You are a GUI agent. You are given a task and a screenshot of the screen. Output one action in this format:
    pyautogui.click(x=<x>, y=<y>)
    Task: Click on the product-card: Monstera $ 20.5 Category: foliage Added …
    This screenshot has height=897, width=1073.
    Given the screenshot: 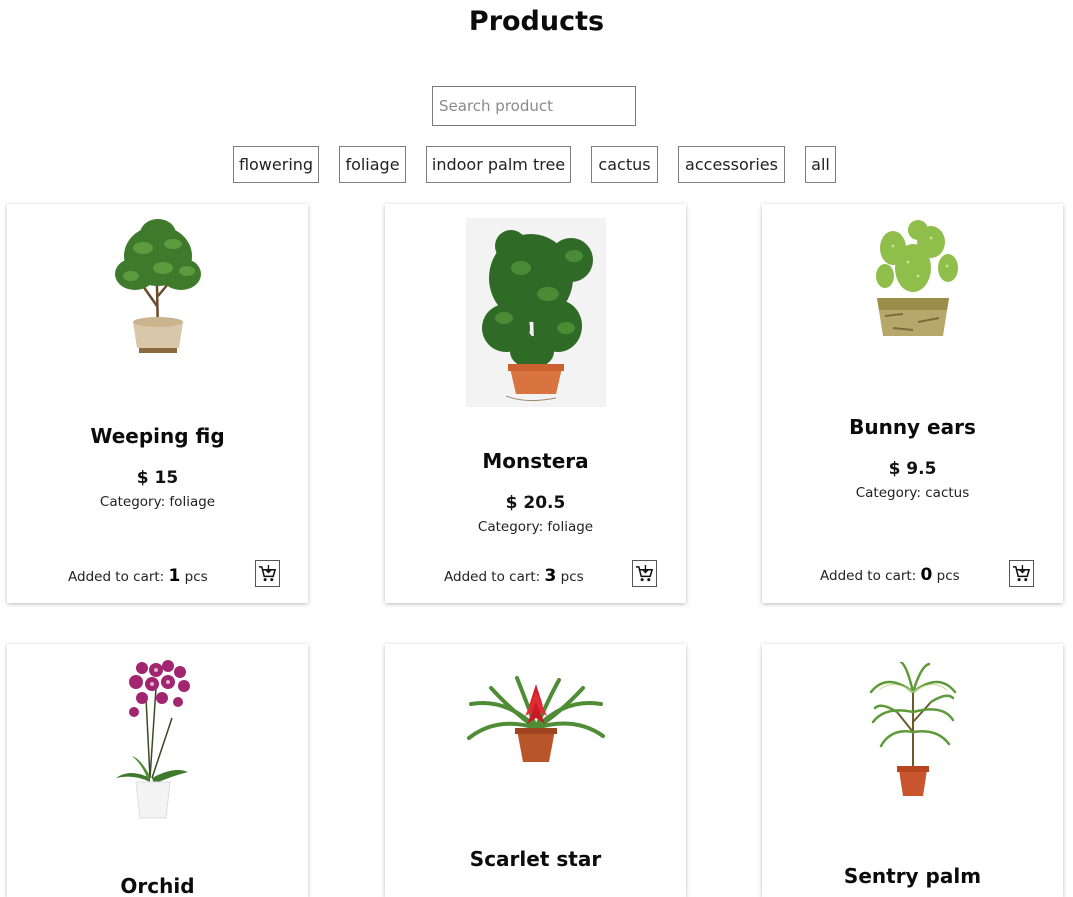 What is the action you would take?
    pyautogui.click(x=535, y=403)
    